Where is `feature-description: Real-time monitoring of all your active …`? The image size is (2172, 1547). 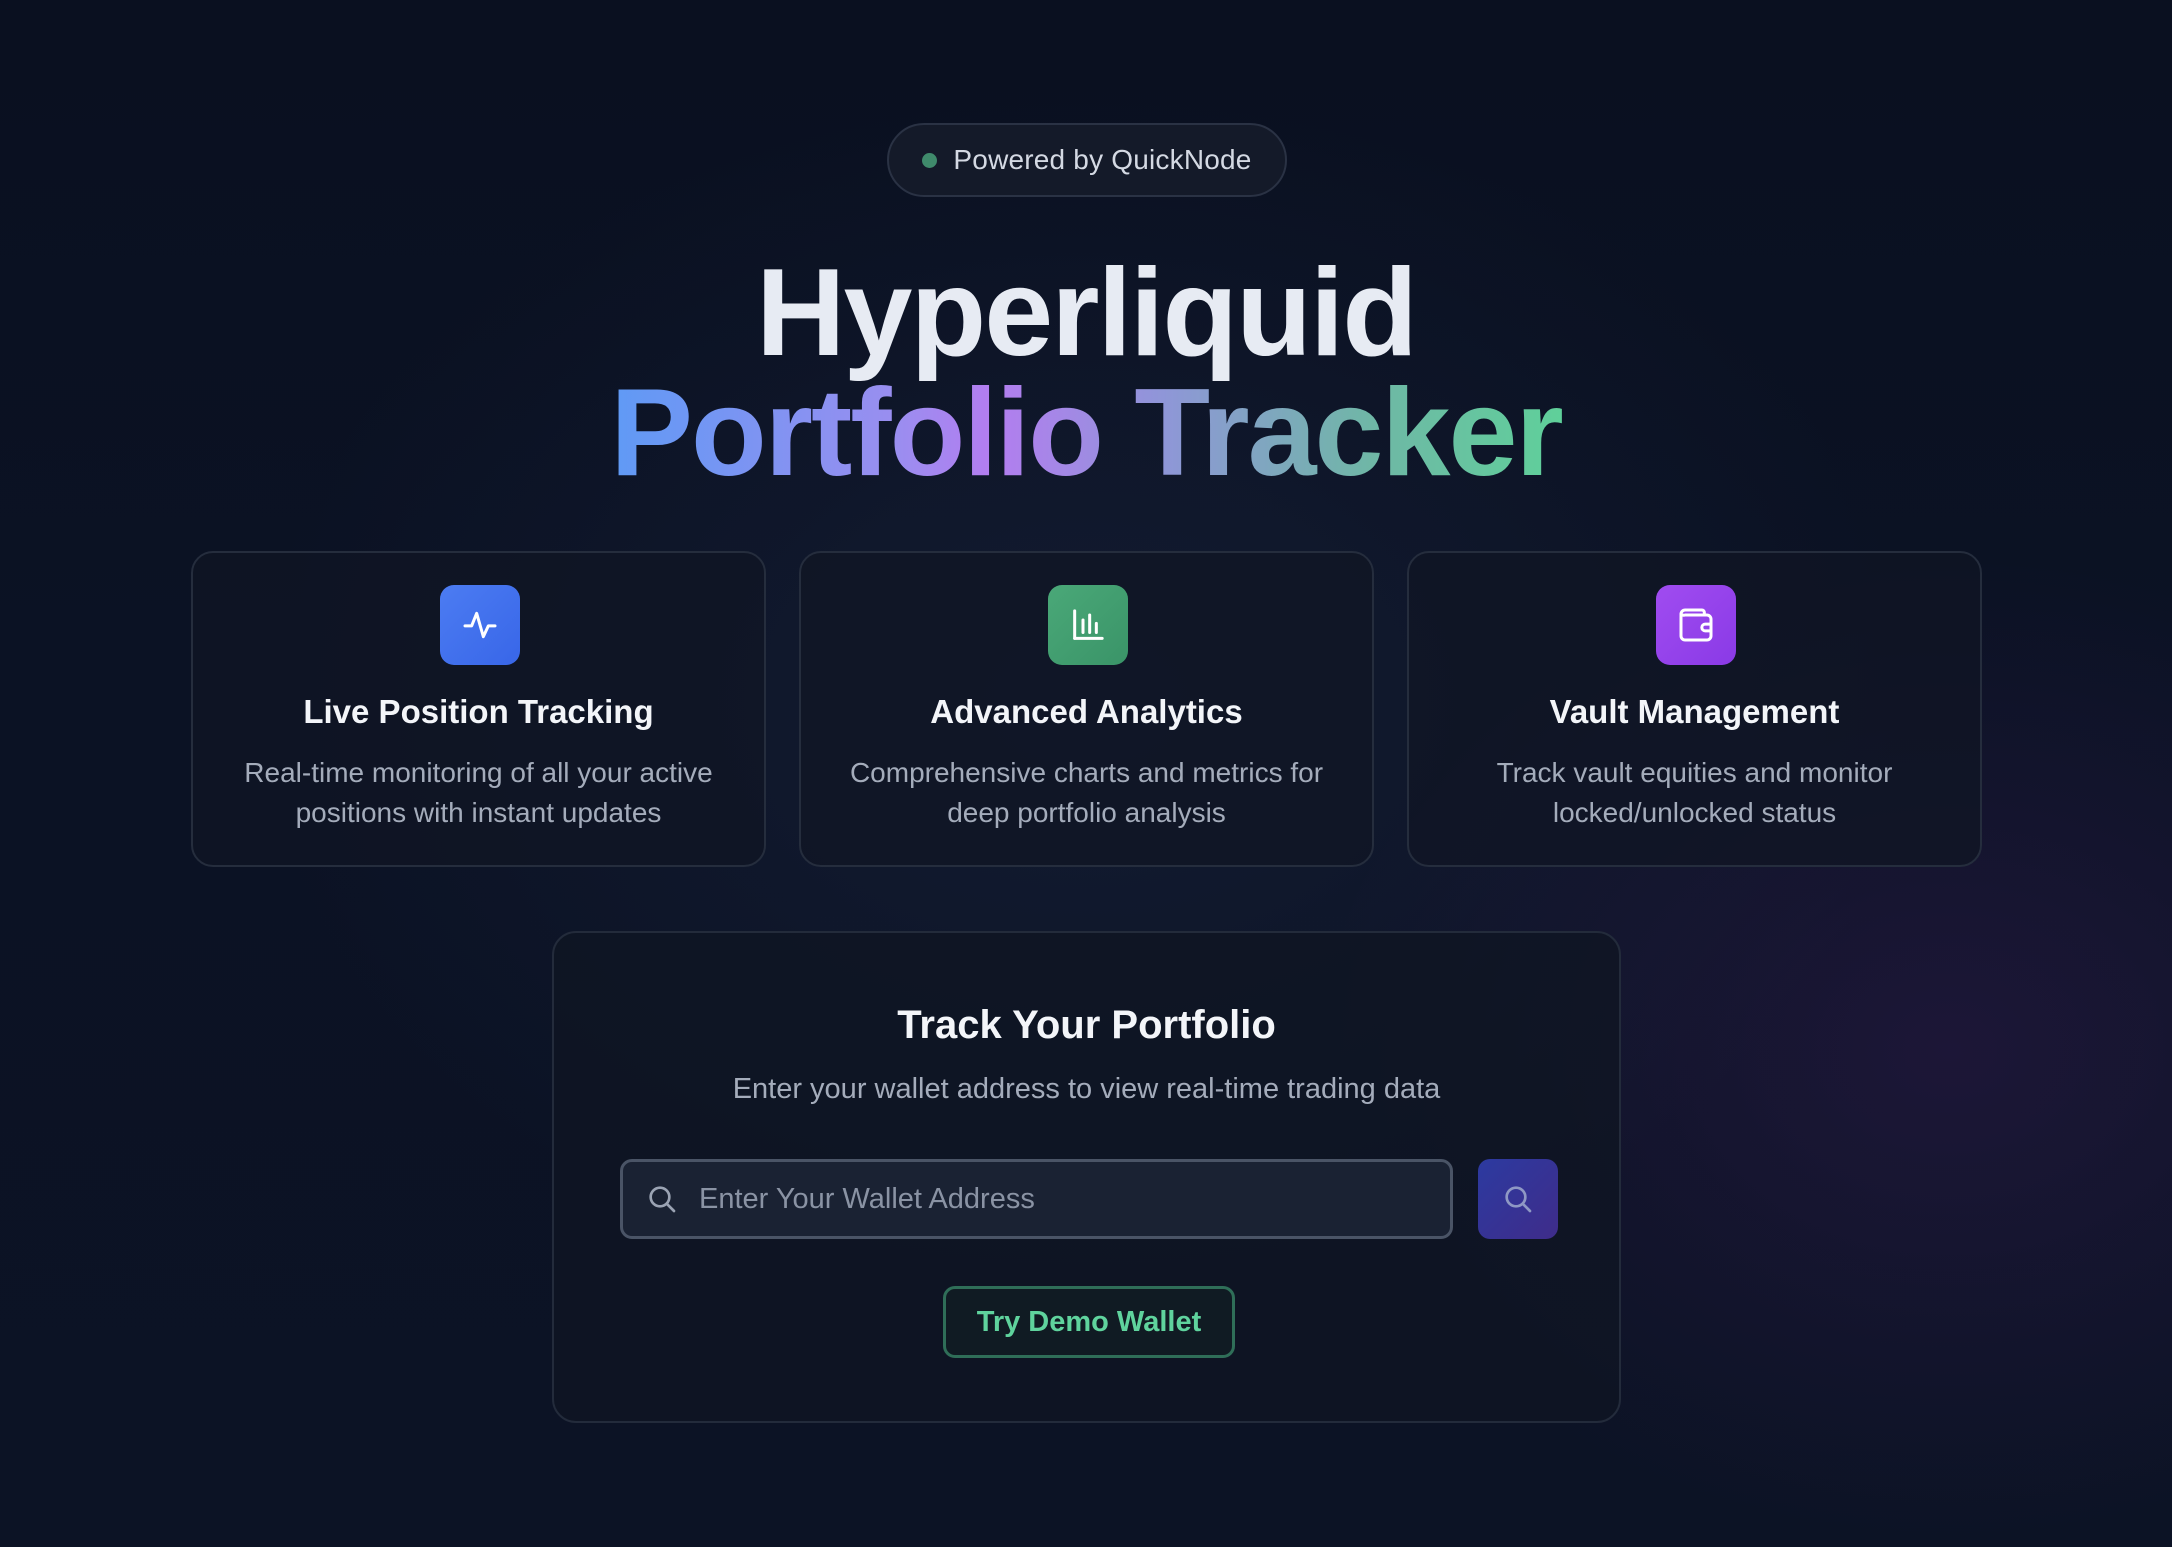
feature-description: Real-time monitoring of all your active … is located at coordinates (478, 792).